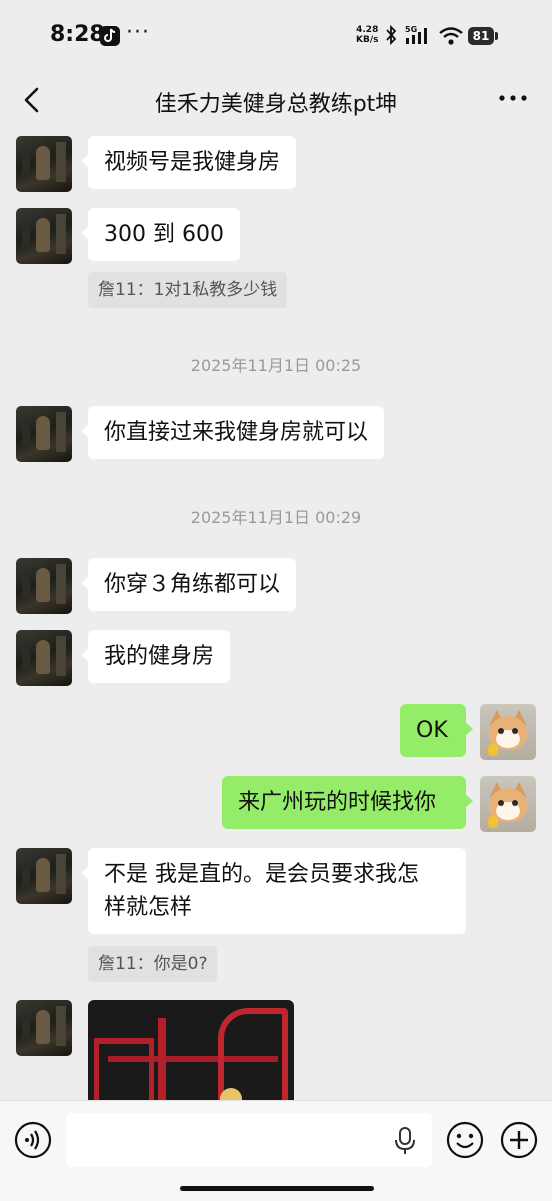  What do you see at coordinates (160, 234) in the screenshot?
I see `message-bubble: 300 到 600` at bounding box center [160, 234].